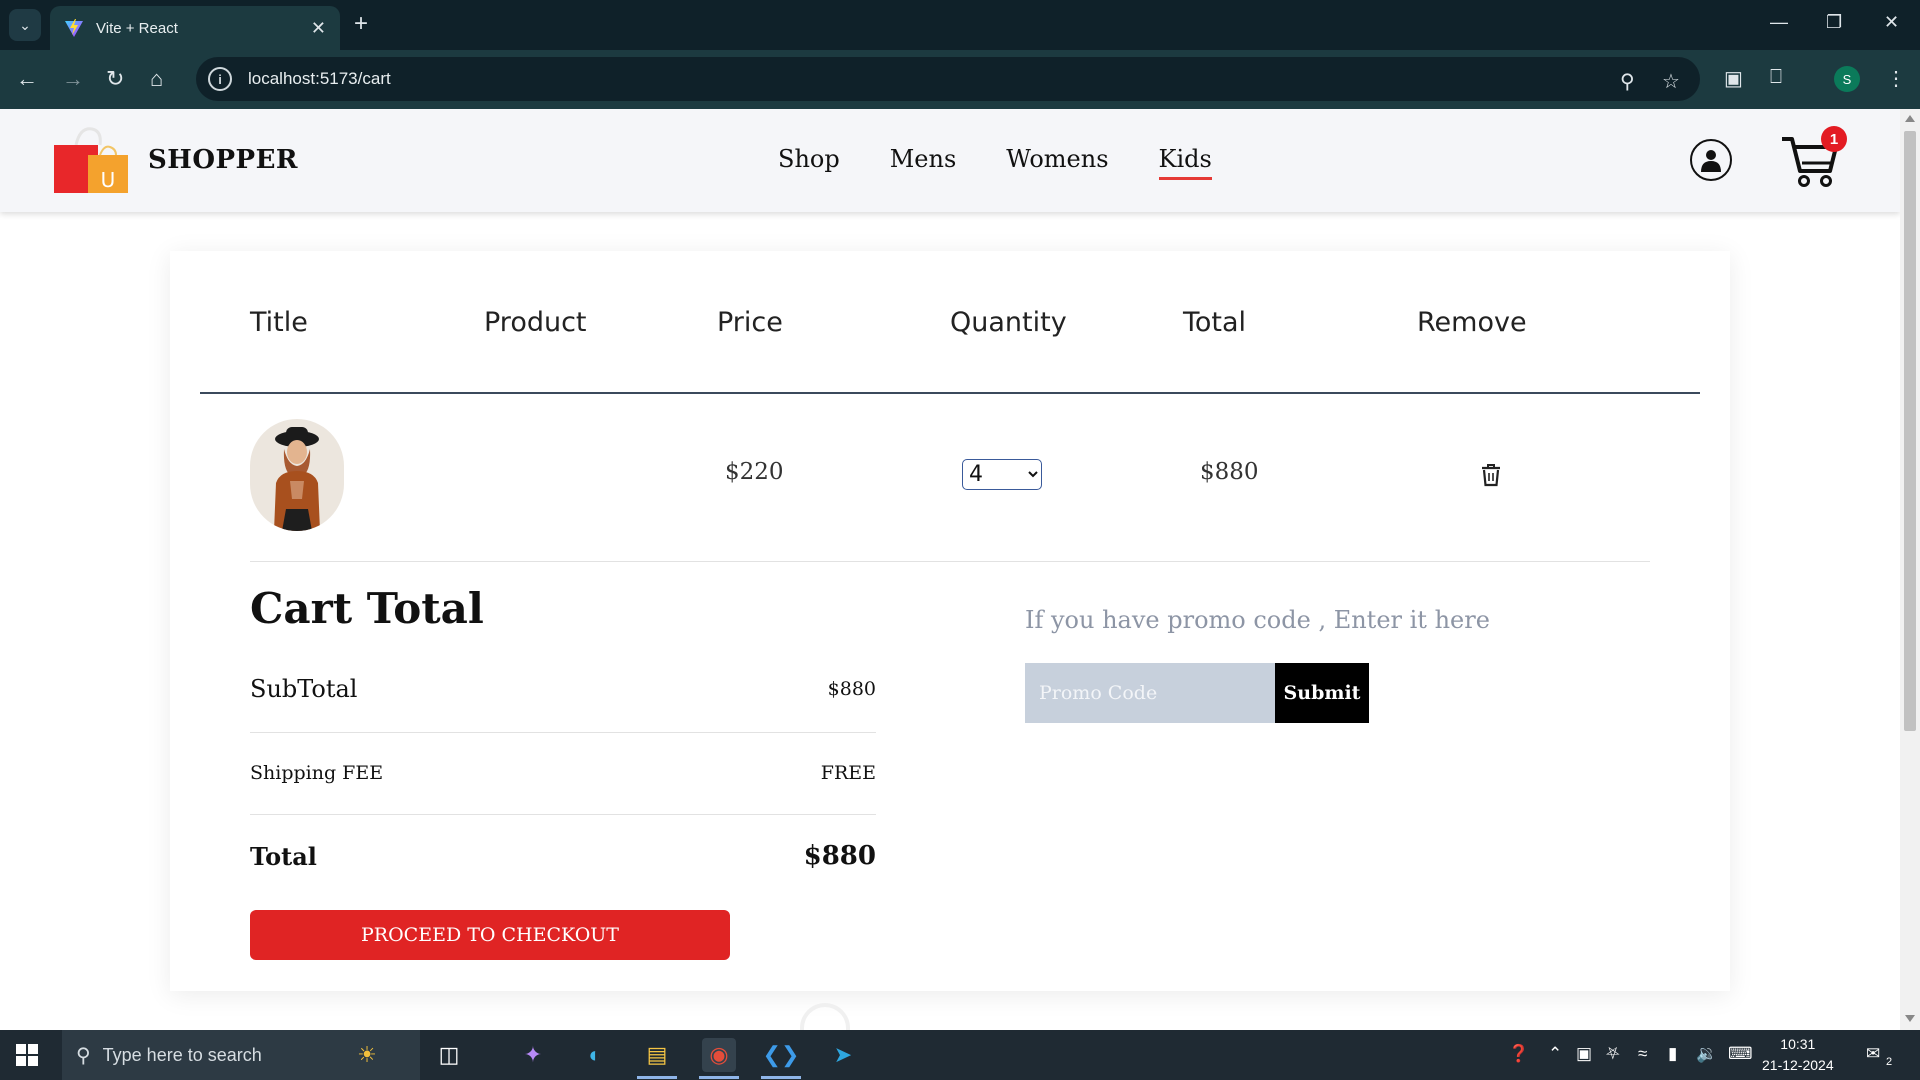 The height and width of the screenshot is (1080, 1920). Describe the element at coordinates (115, 79) in the screenshot. I see `reload-icon: ↻` at that location.